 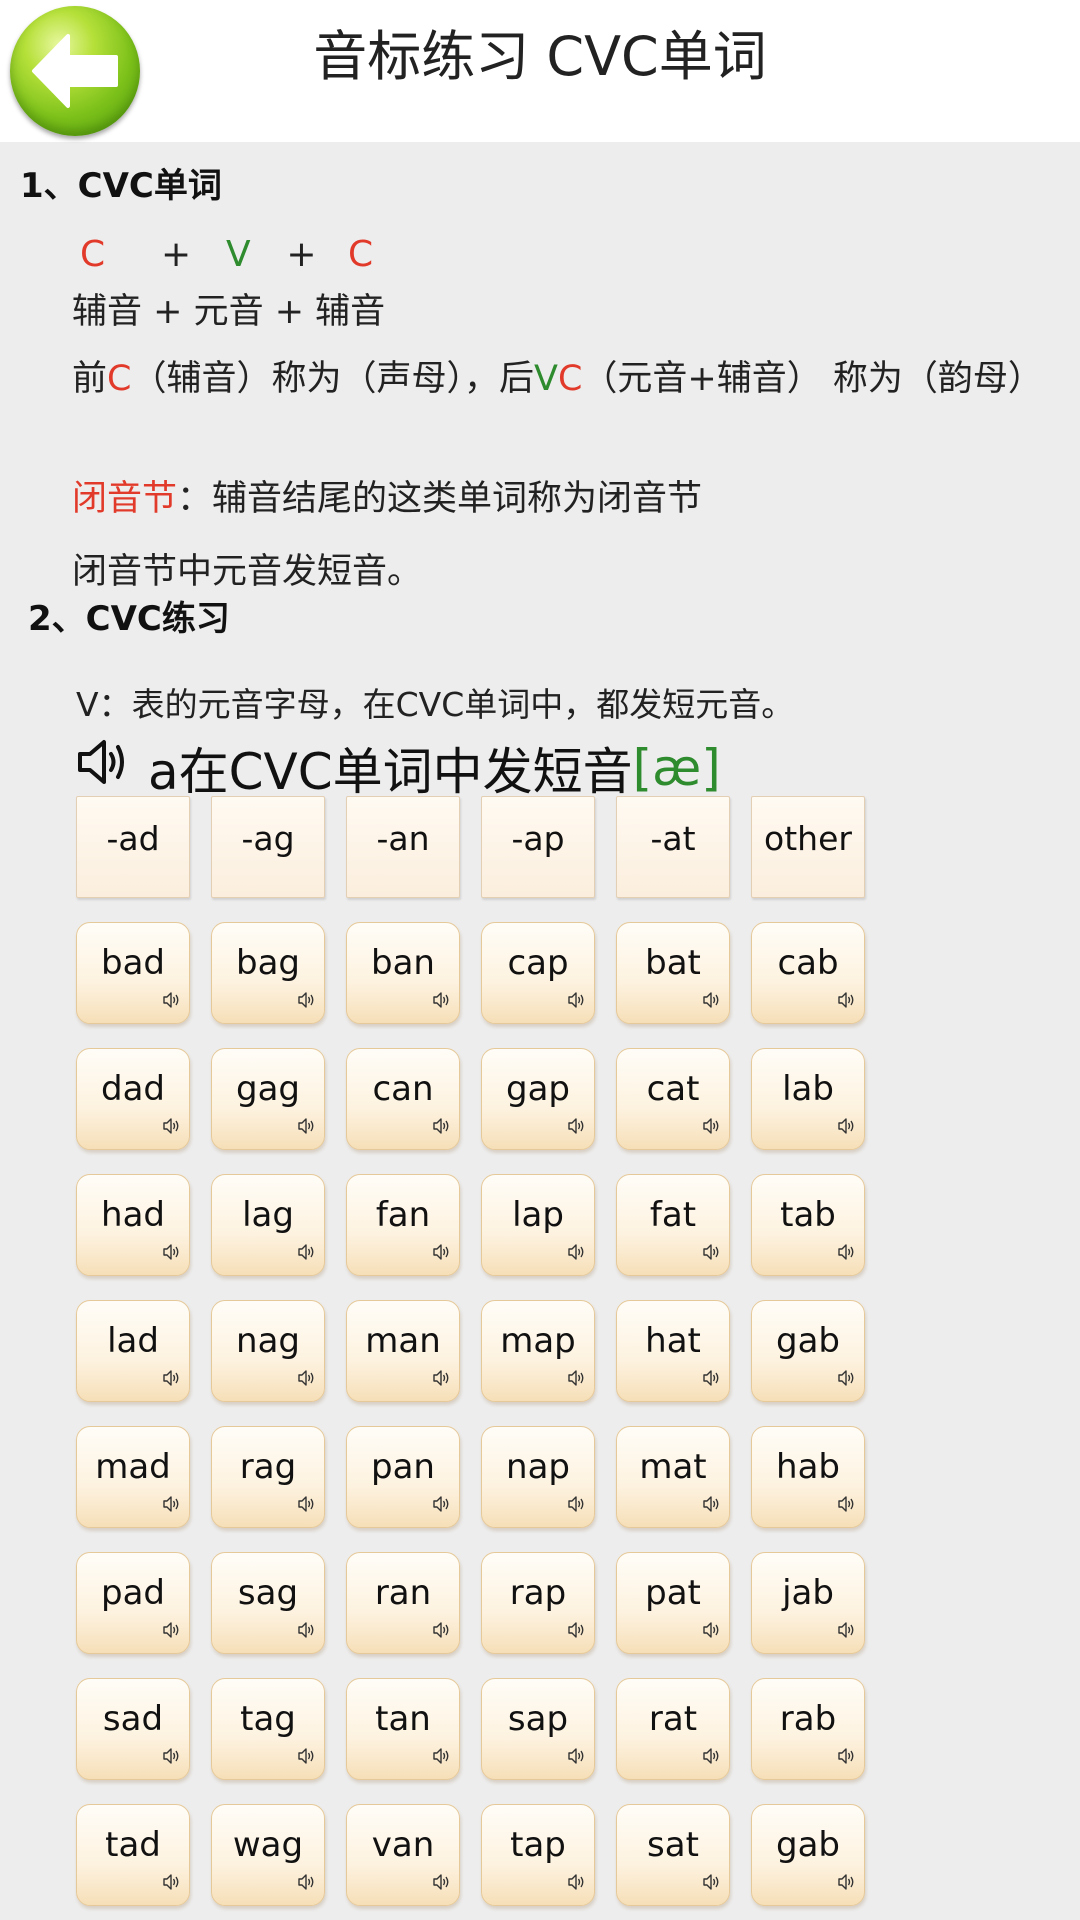 I want to click on line1-suffix: （元音+辅音） 称为（韵母）, so click(x=812, y=379).